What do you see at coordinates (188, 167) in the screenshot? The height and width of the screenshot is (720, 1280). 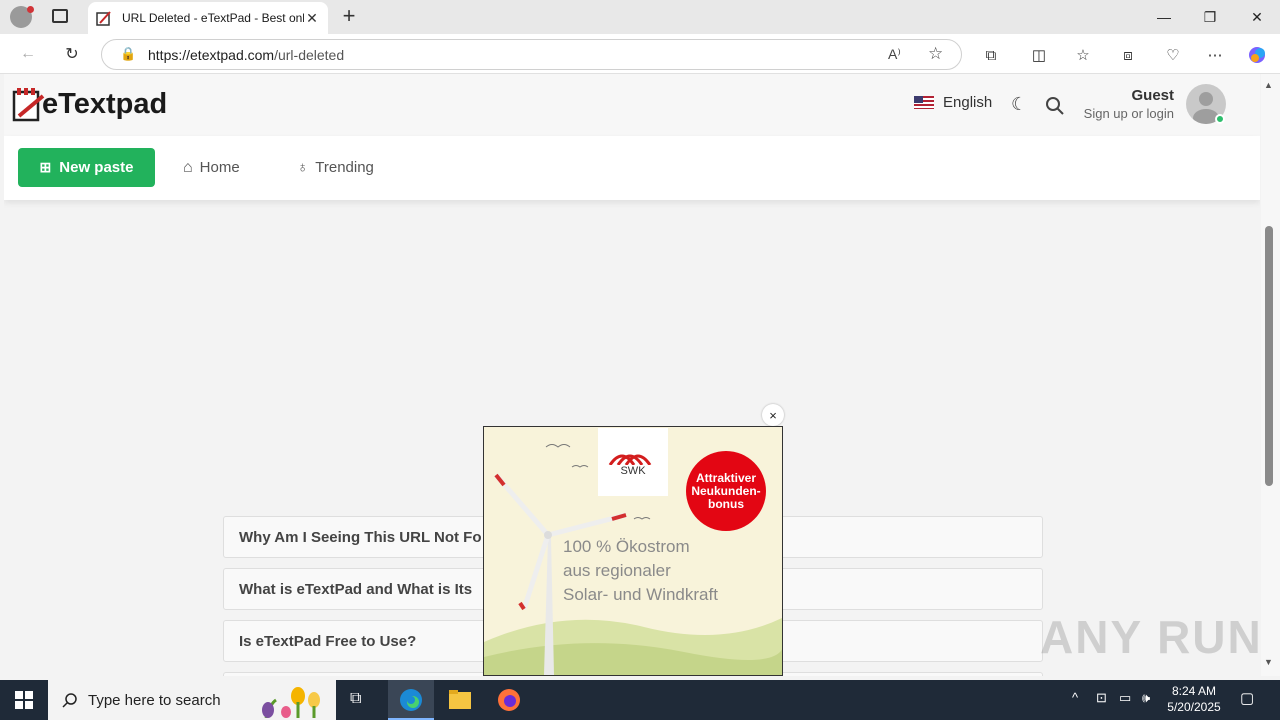 I see `home-icon: ⌂` at bounding box center [188, 167].